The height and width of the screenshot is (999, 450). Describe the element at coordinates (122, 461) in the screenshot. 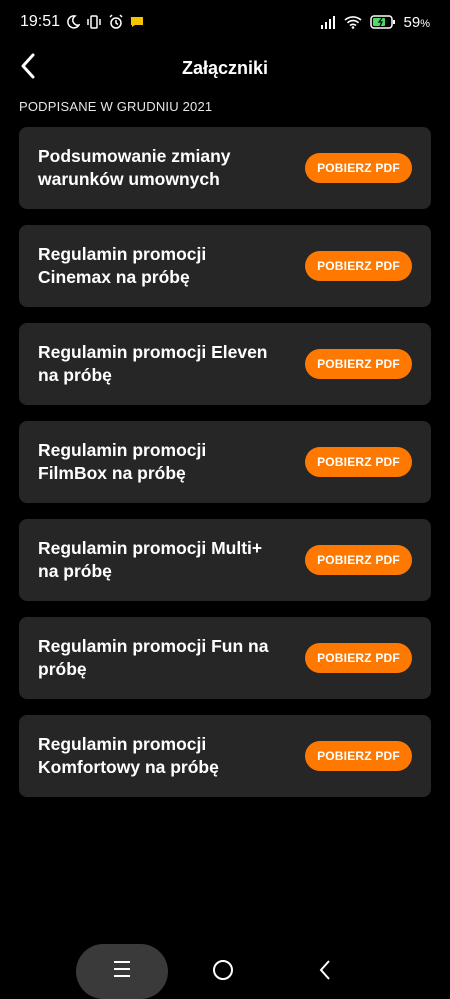

I see `attachment-title: Regulamin promocji FilmBox na próbę` at that location.